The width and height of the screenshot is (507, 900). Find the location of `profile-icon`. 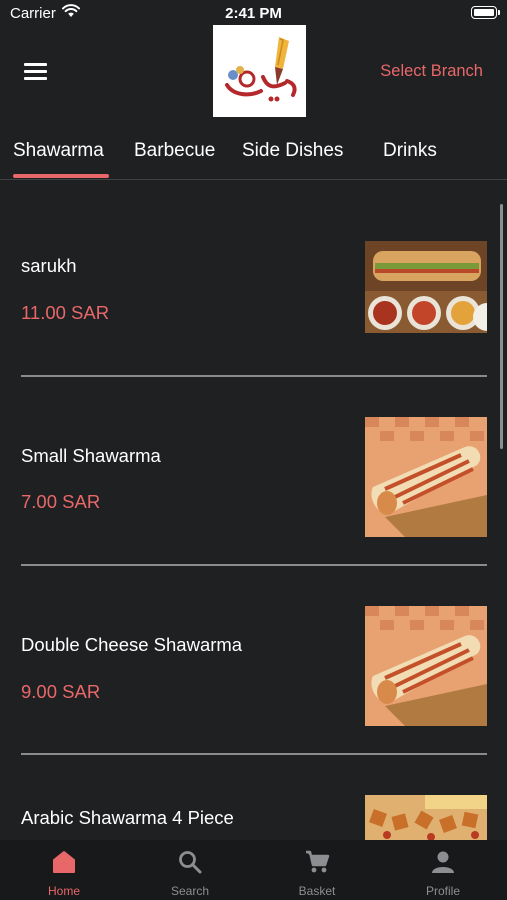

profile-icon is located at coordinates (443, 862).